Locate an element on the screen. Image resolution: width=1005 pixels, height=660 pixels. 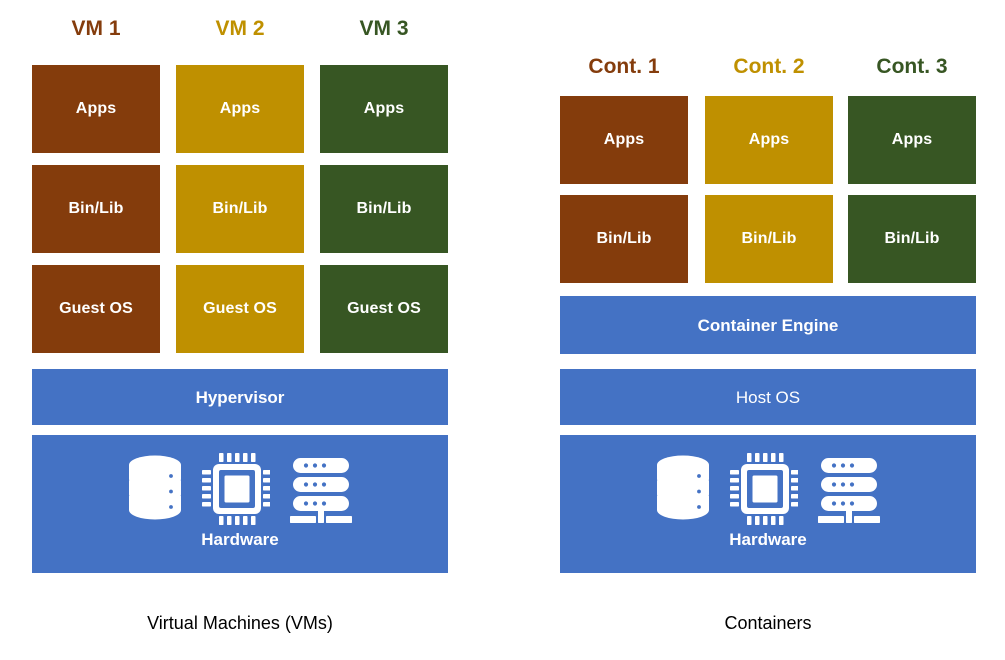
container-hardware-block: Hardware is located at coordinates (768, 504).